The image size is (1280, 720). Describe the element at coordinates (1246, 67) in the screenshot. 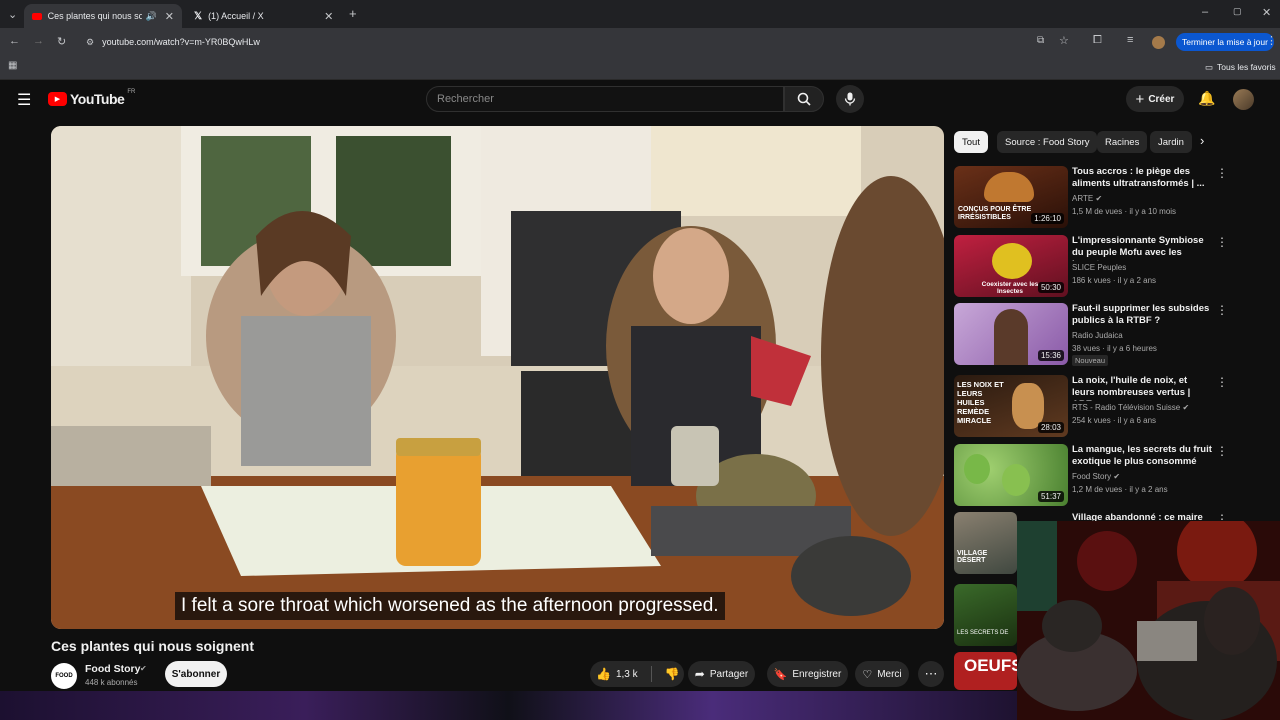

I see `all-bookmarks-label: Tous les favoris` at that location.